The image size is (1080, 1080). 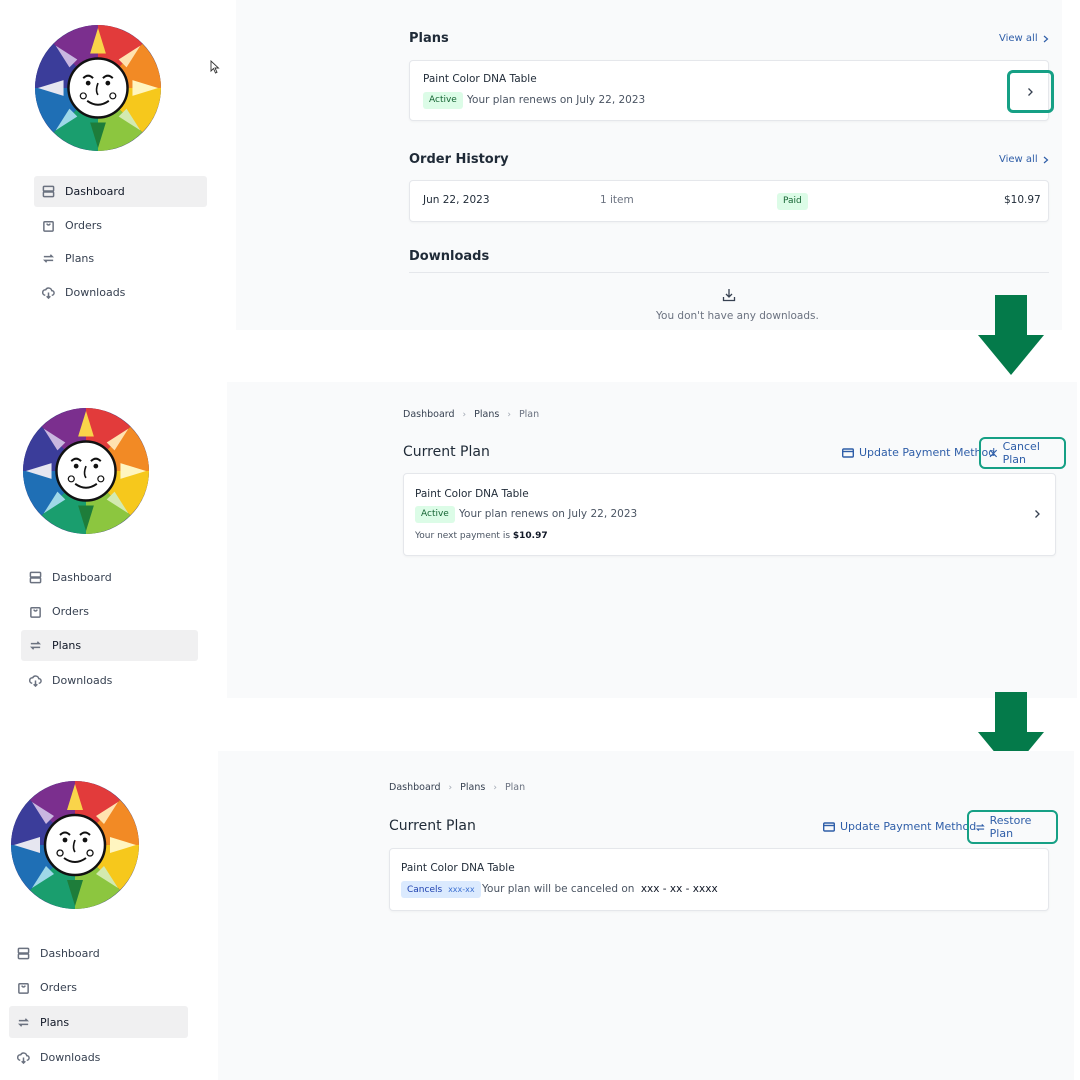 I want to click on cancel-plan-label: Cancel Plan, so click(x=1021, y=453).